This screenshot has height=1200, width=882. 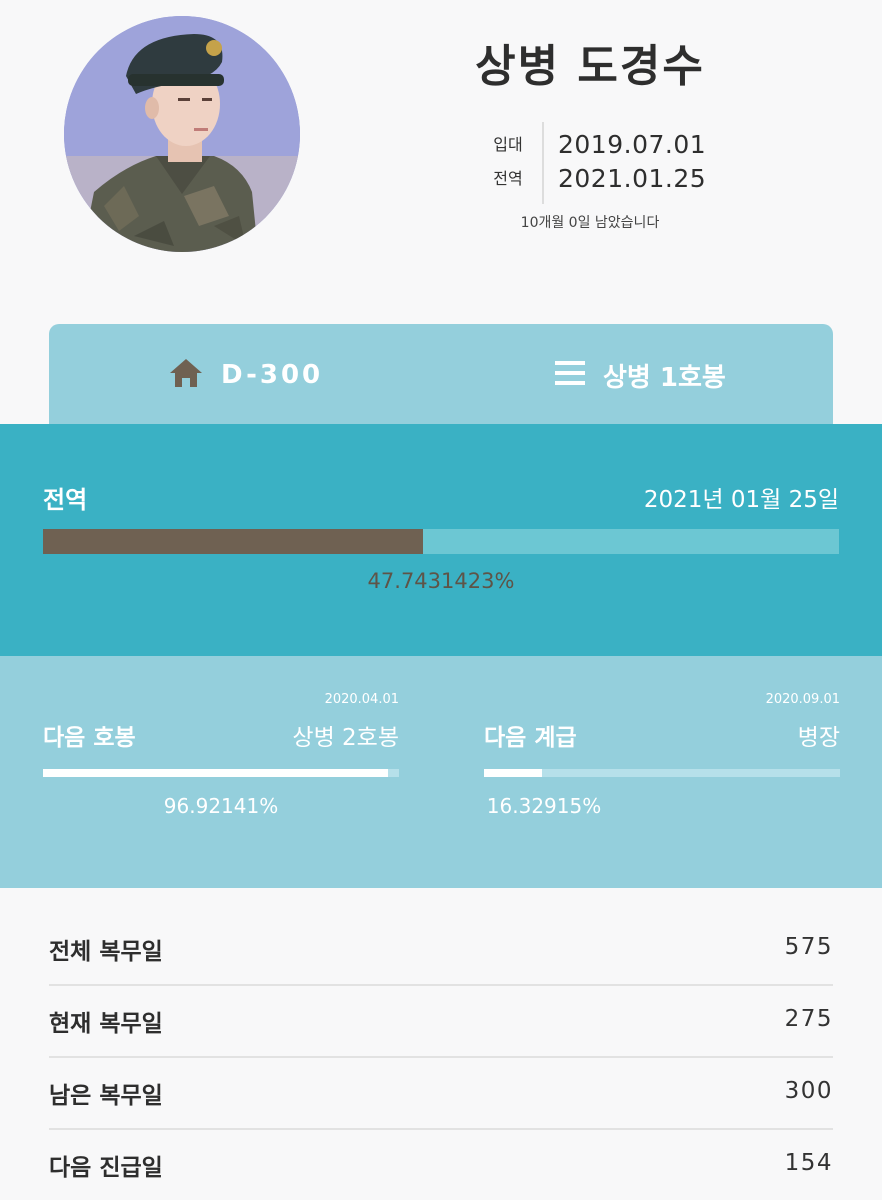 What do you see at coordinates (186, 375) in the screenshot?
I see `home-icon` at bounding box center [186, 375].